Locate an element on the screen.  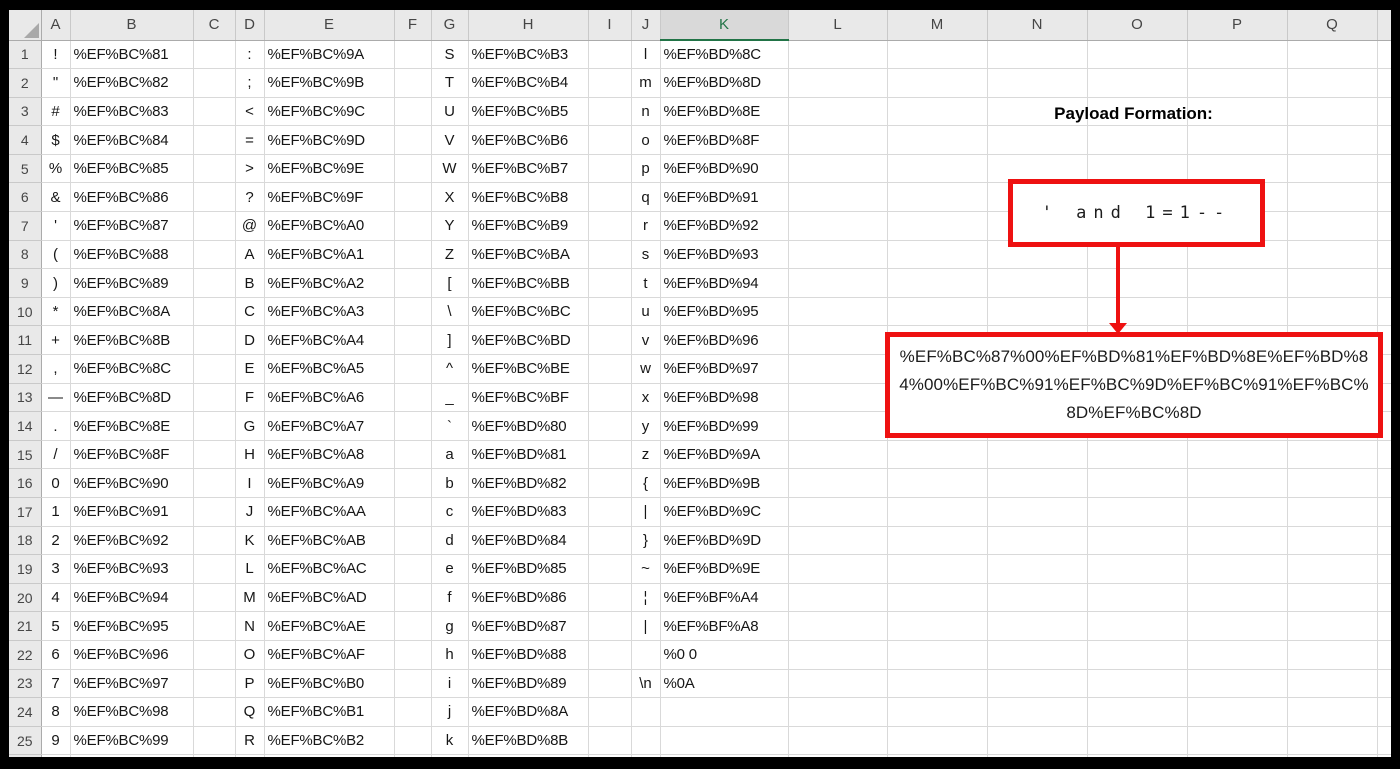
cell-I9 is located at coordinates (610, 283).